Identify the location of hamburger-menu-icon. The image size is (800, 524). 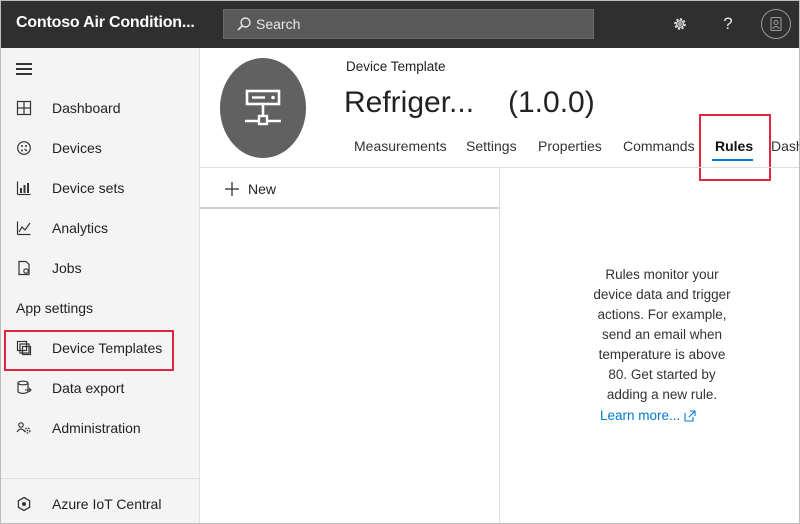
(24, 69).